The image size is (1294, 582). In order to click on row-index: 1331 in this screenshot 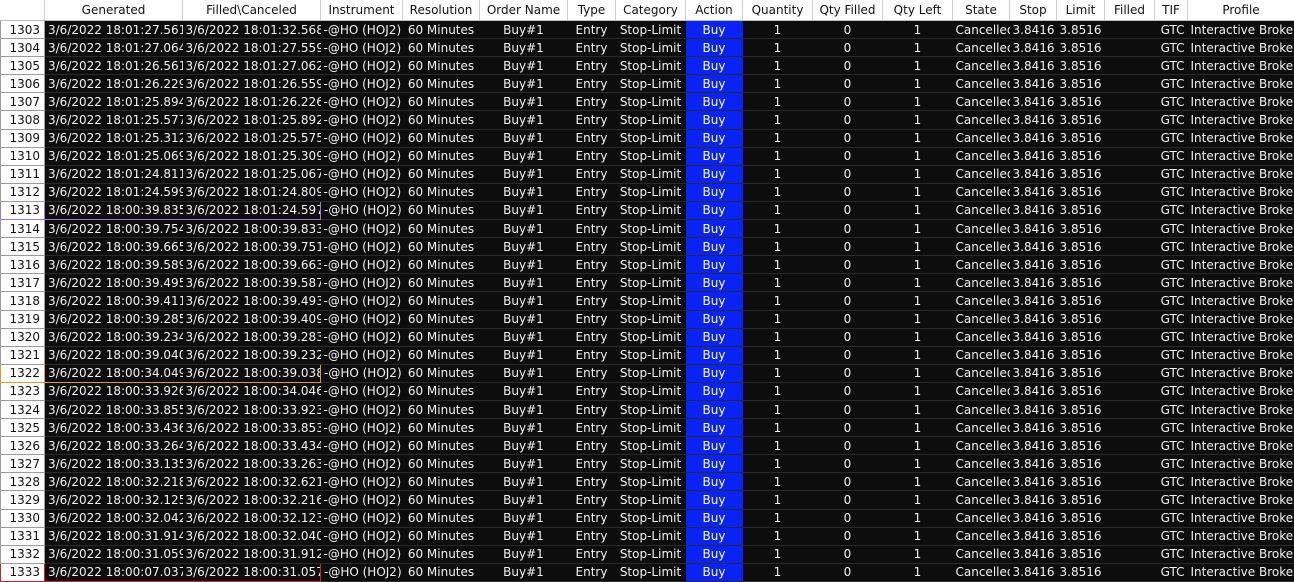, I will do `click(22, 536)`.